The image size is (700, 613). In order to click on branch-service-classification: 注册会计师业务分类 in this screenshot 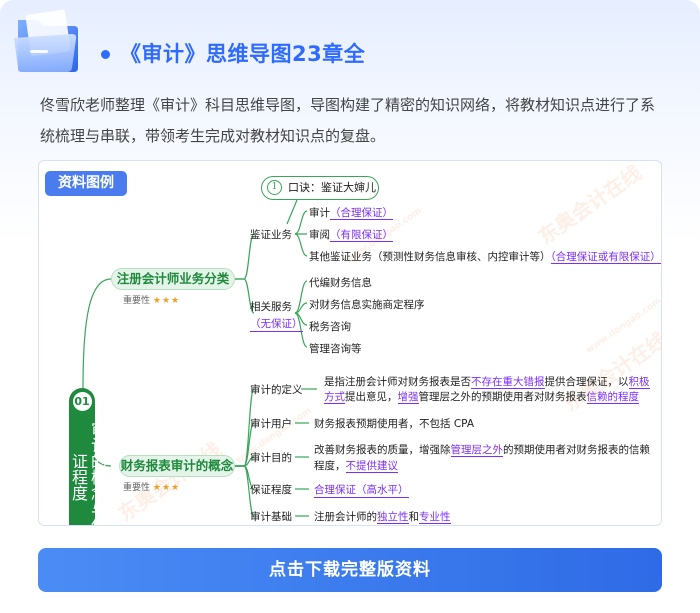, I will do `click(173, 279)`.